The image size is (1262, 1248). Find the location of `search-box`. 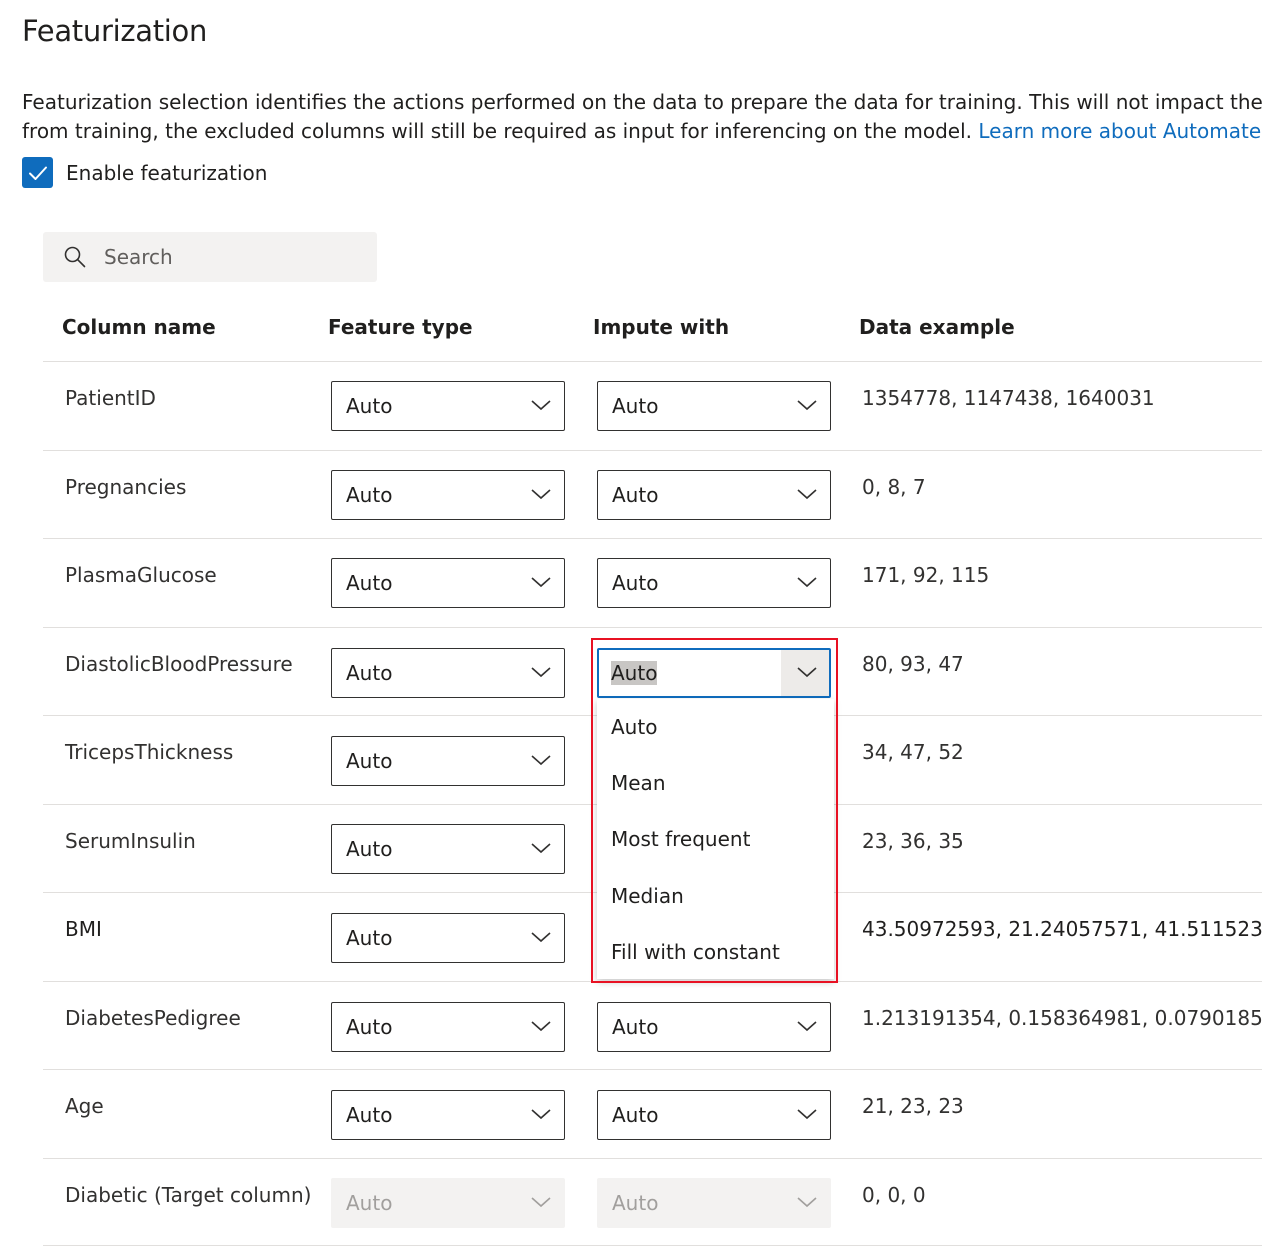

search-box is located at coordinates (210, 257).